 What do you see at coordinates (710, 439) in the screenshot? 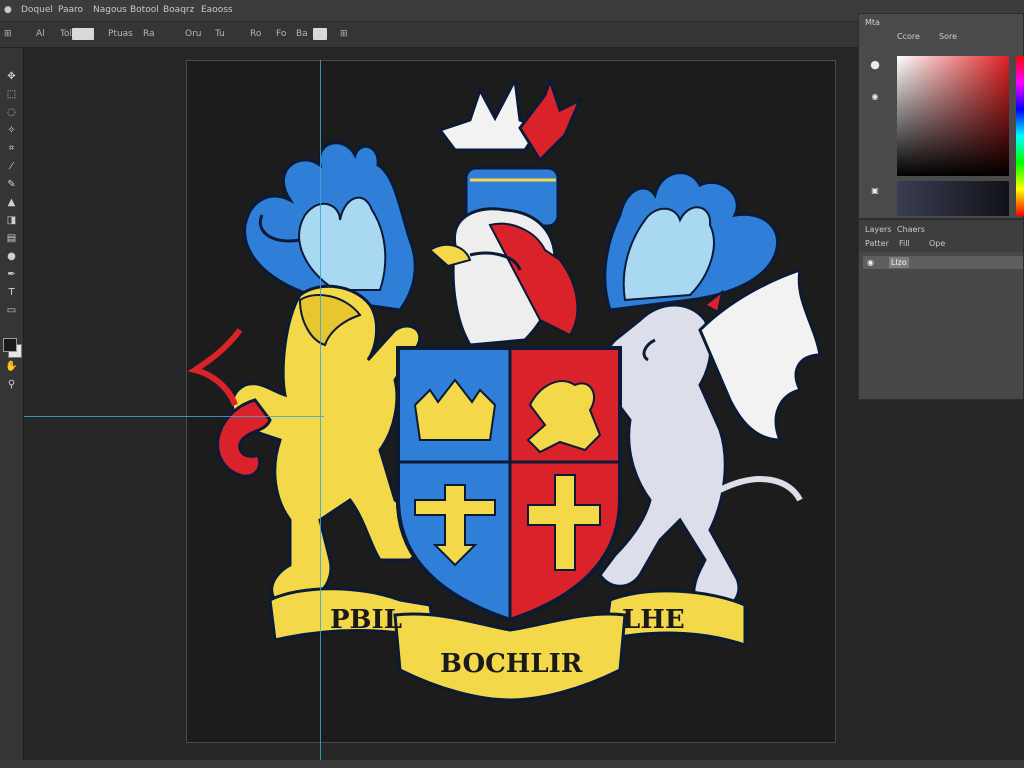
I see `griffin-supporter` at bounding box center [710, 439].